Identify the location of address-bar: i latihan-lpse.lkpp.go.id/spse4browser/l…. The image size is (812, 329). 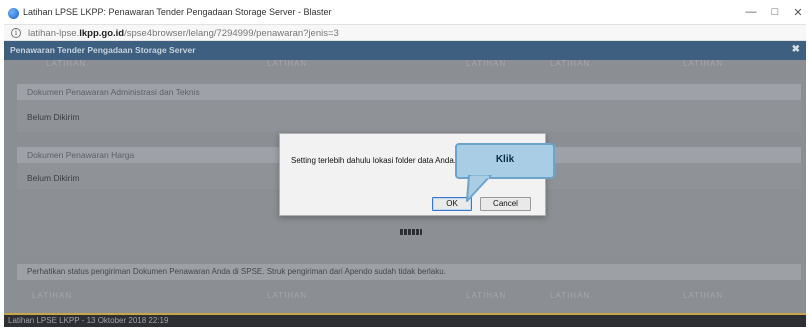
(405, 32).